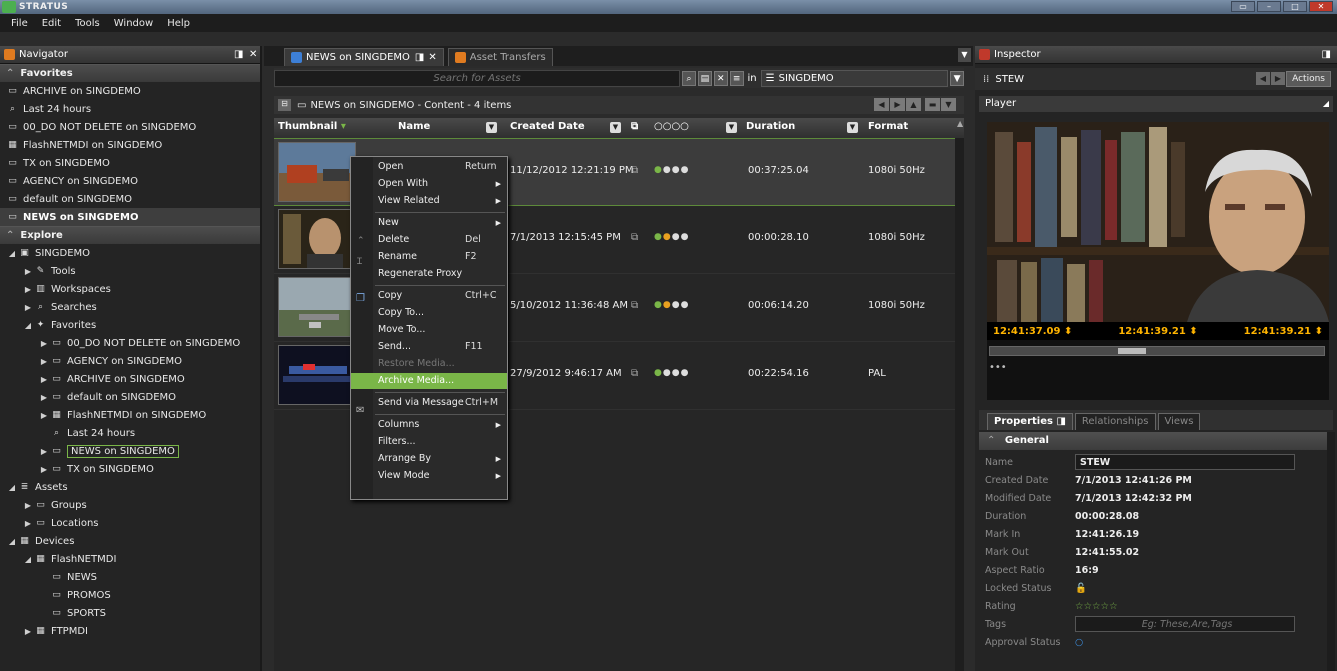 The image size is (1337, 671). What do you see at coordinates (429, 459) in the screenshot?
I see `context-menu-item: Arrange By ▶` at bounding box center [429, 459].